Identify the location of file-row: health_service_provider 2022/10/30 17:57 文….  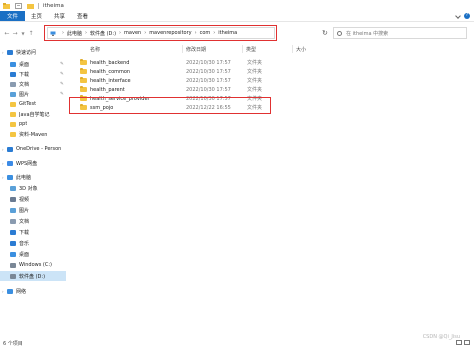
(193, 98).